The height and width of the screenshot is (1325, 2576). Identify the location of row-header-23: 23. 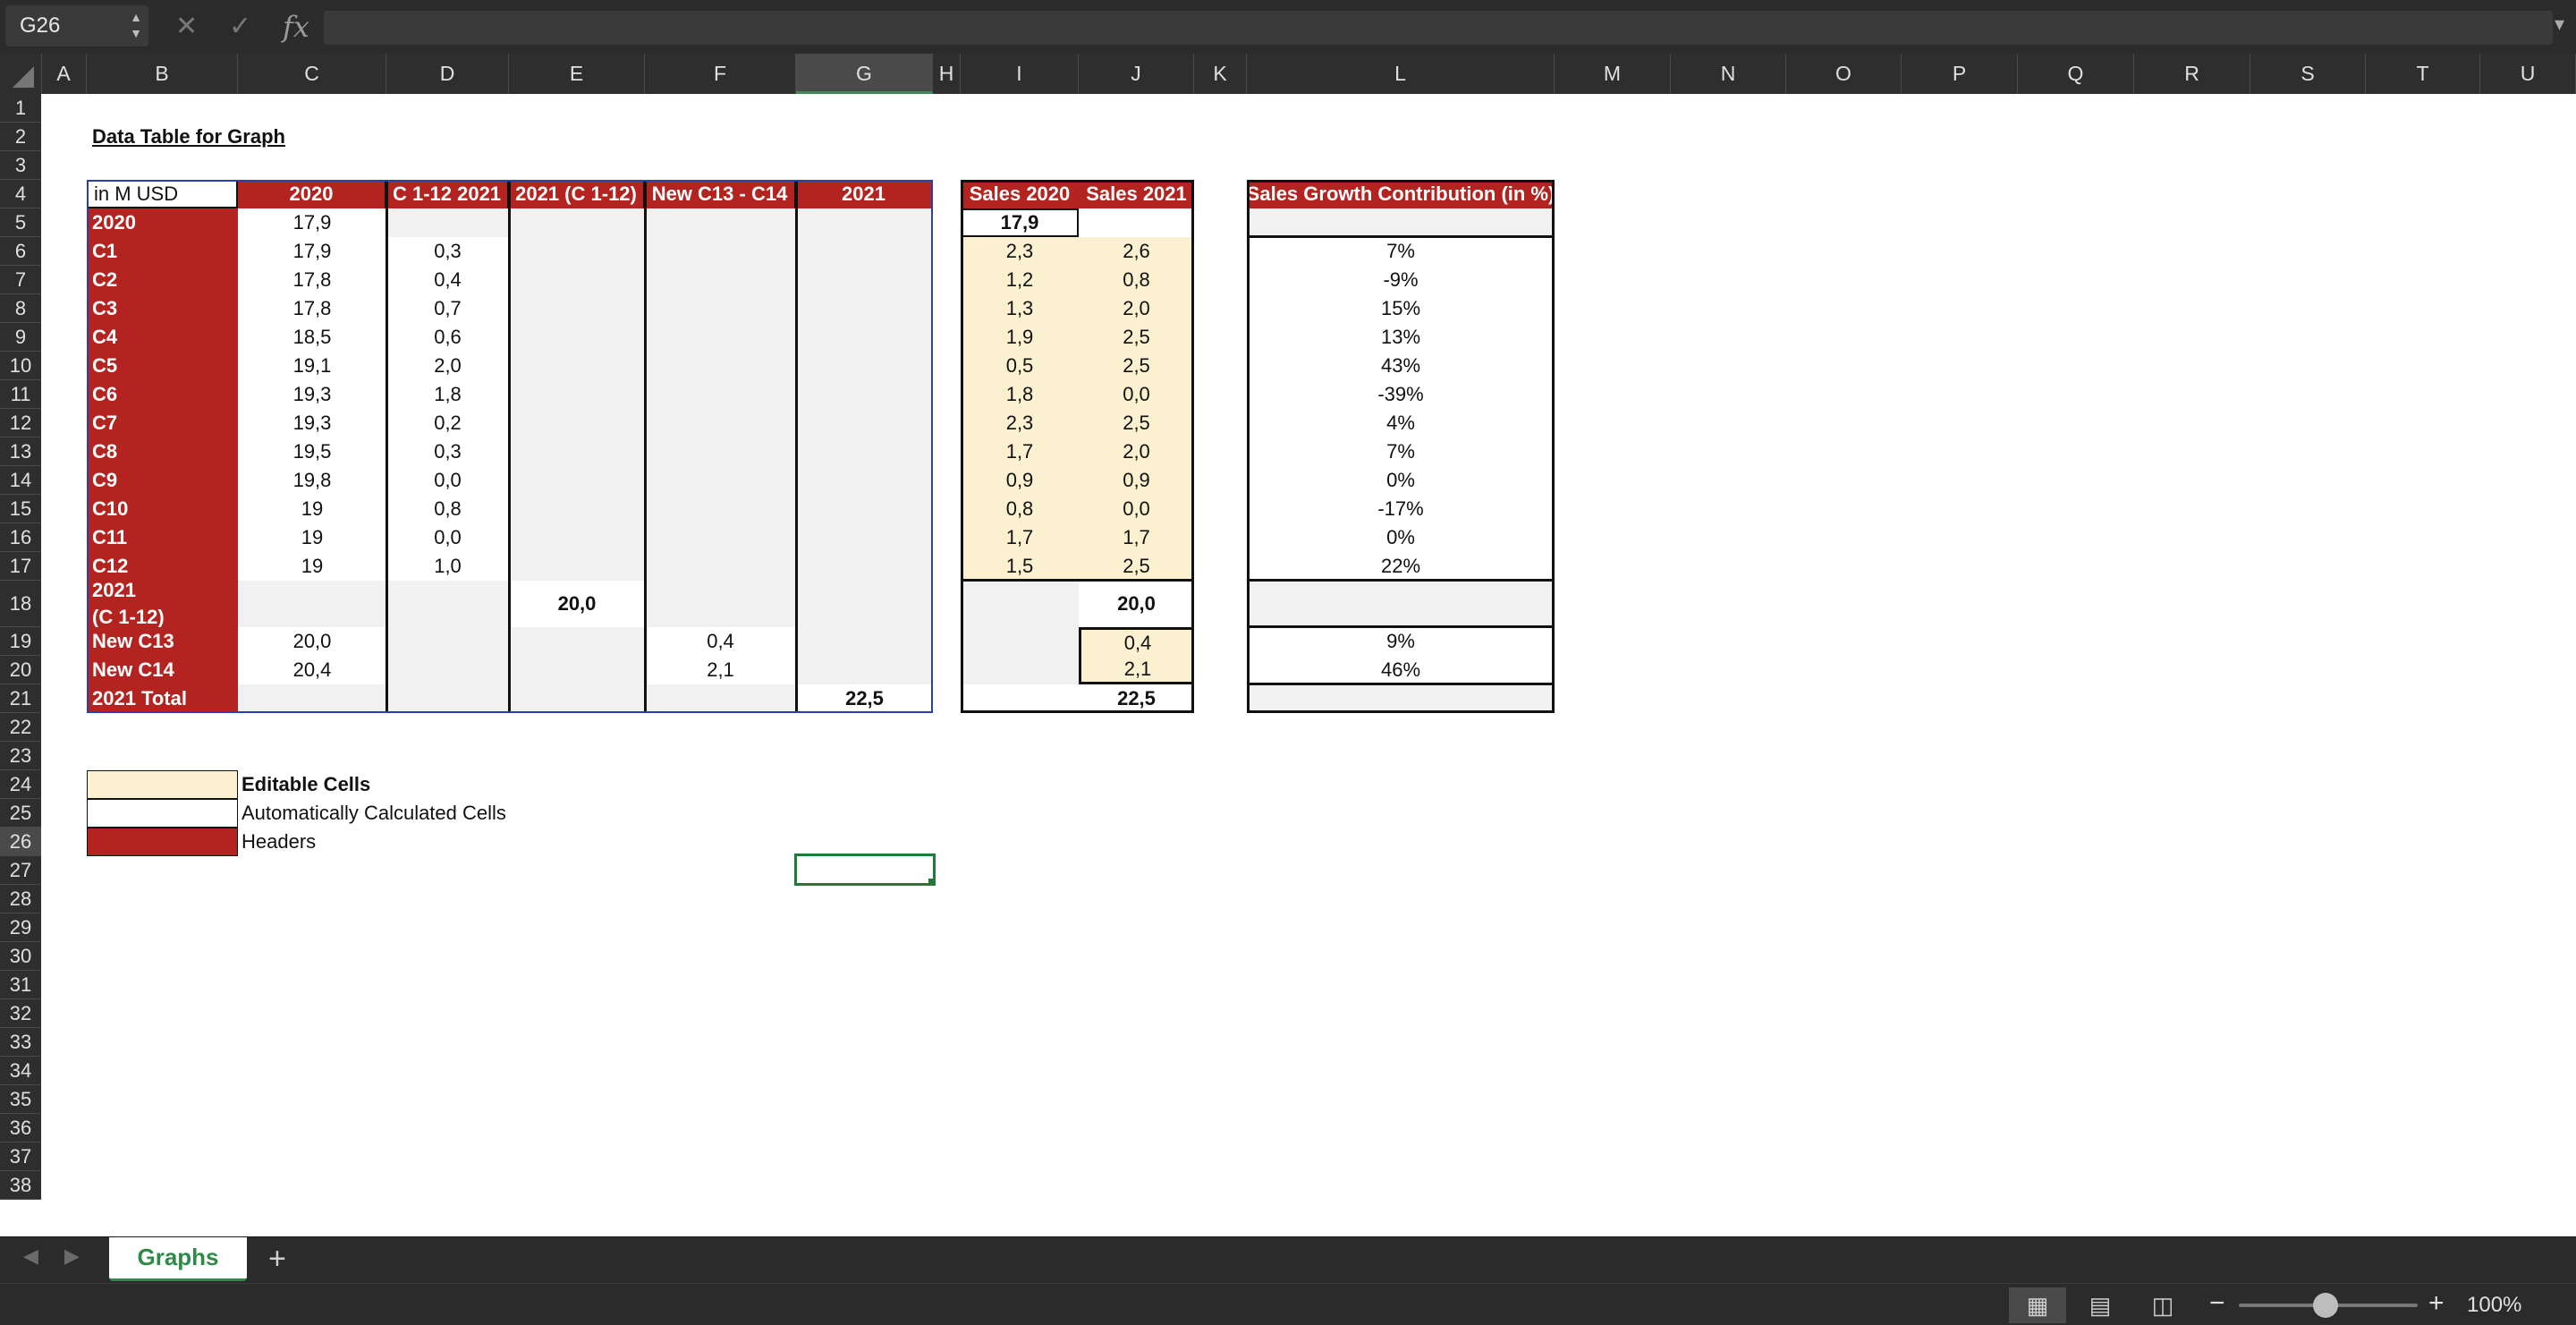
(20, 756).